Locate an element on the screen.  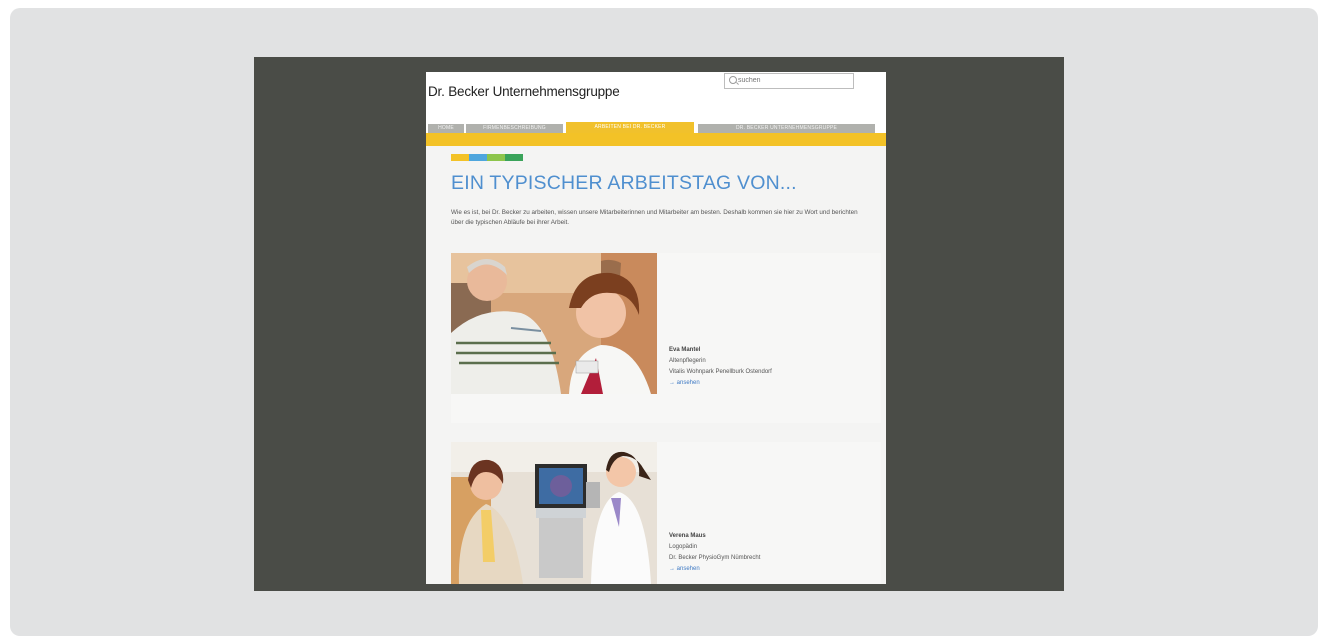
profile-location: Vitalis Wohnpark Penellburk Ostendorf is located at coordinates (720, 372).